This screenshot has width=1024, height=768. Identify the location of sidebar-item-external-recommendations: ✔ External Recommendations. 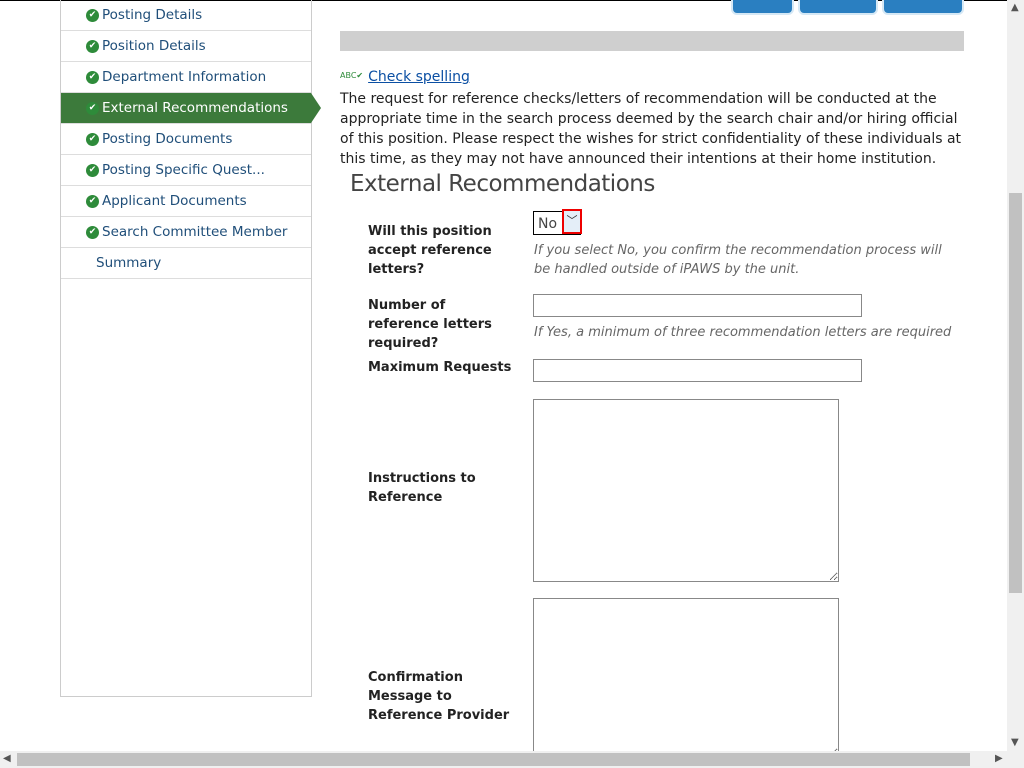
(191, 108).